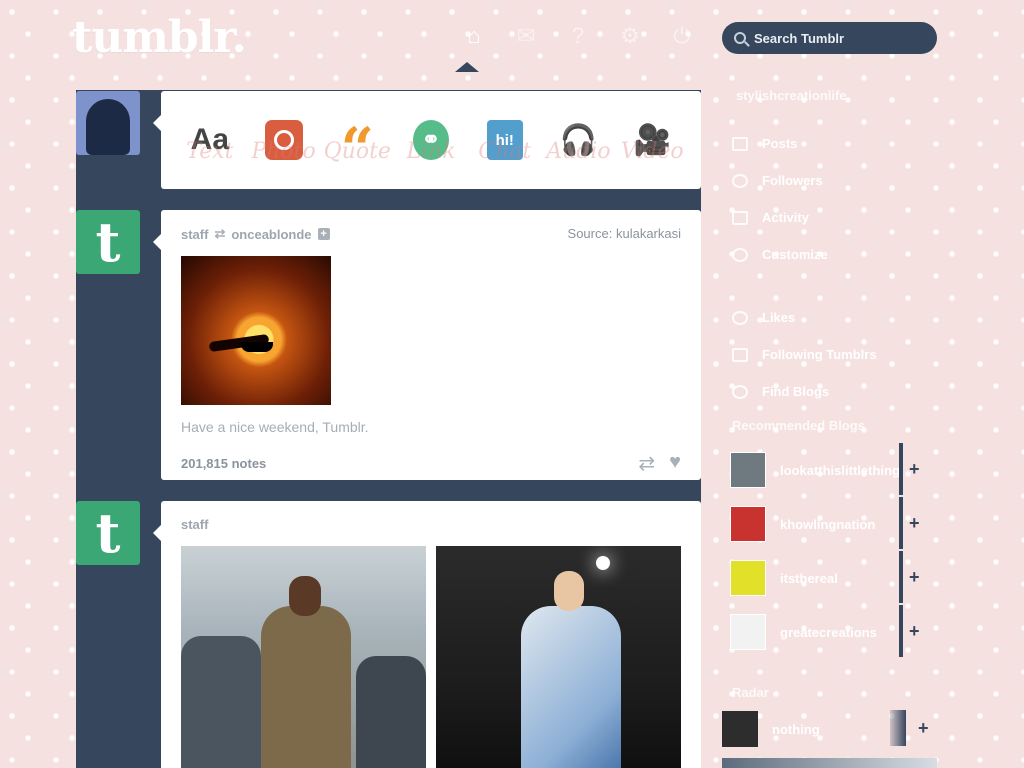 The image size is (1024, 768). What do you see at coordinates (832, 180) in the screenshot?
I see `sidebar-item-followers: Followers` at bounding box center [832, 180].